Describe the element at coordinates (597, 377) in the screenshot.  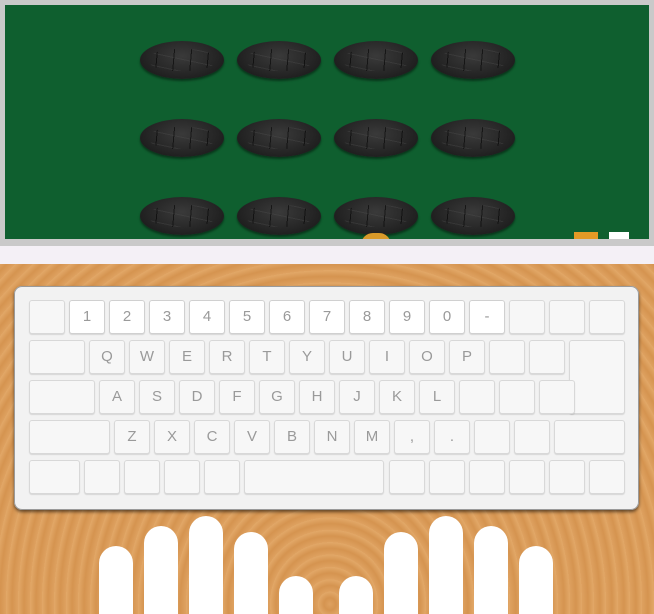
I see `key-enter` at that location.